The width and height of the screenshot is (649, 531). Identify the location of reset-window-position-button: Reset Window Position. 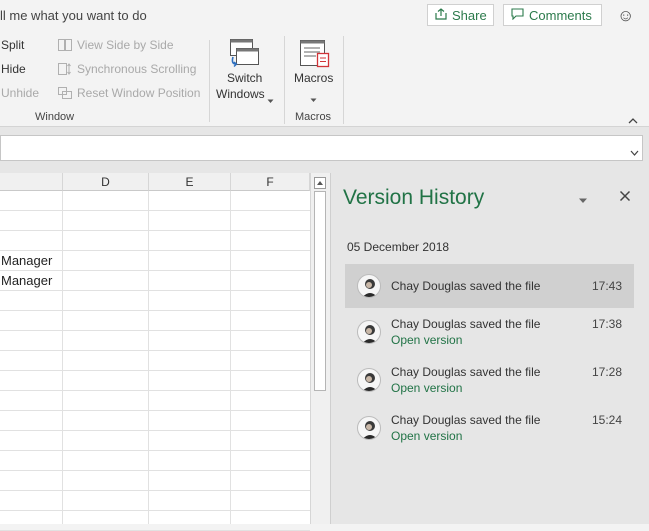
(138, 93).